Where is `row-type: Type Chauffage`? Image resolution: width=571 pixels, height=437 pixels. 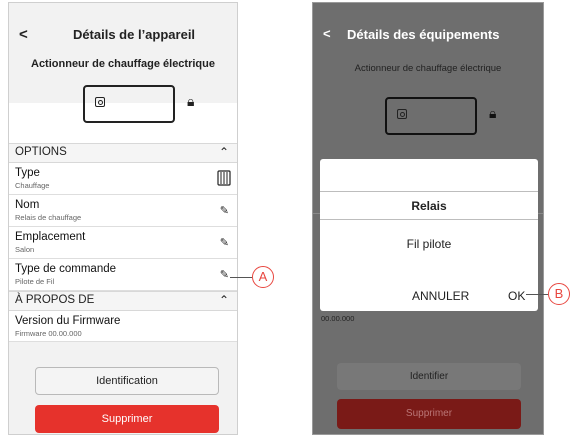 row-type: Type Chauffage is located at coordinates (123, 179).